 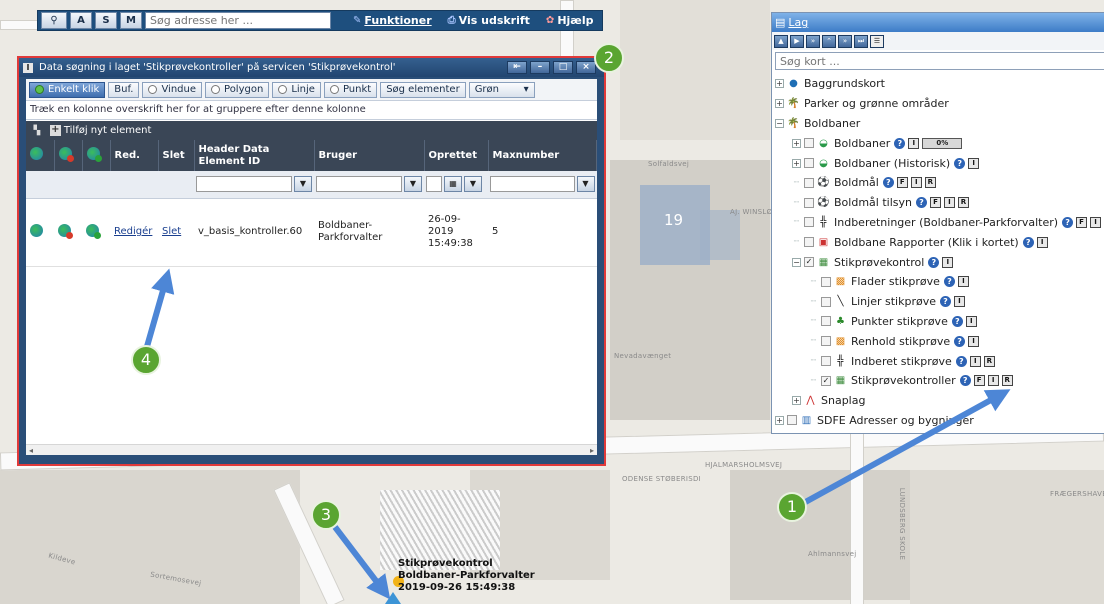 I want to click on mode-m-button: M, so click(x=131, y=20).